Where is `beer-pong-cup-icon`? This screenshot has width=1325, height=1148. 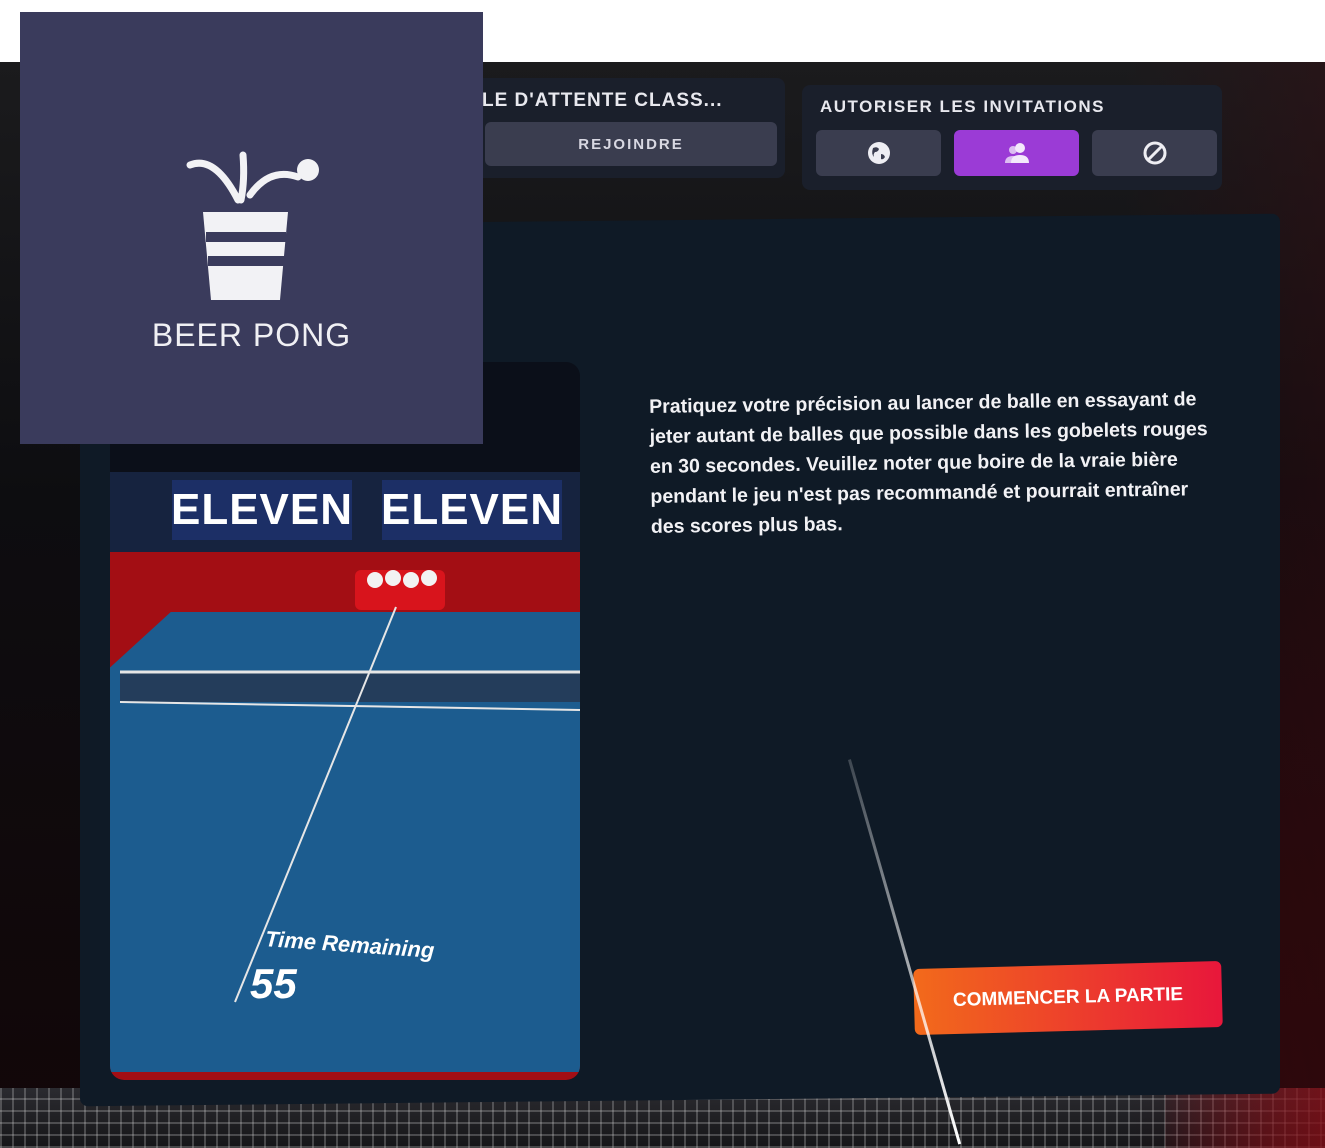 beer-pong-cup-icon is located at coordinates (252, 225).